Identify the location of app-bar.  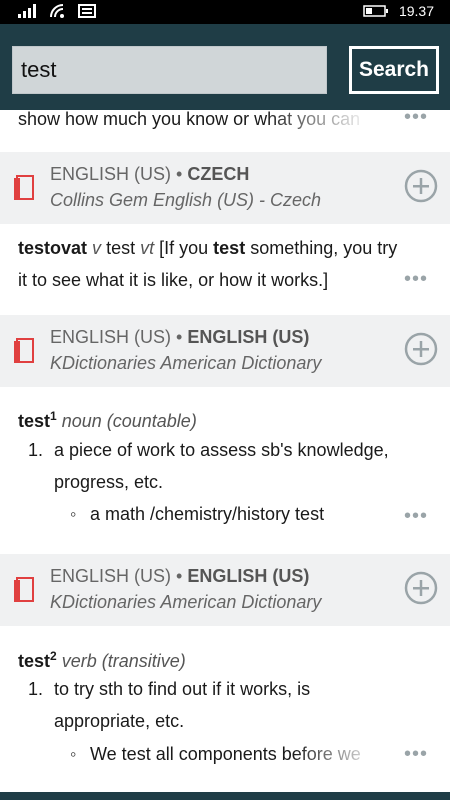
(225, 796).